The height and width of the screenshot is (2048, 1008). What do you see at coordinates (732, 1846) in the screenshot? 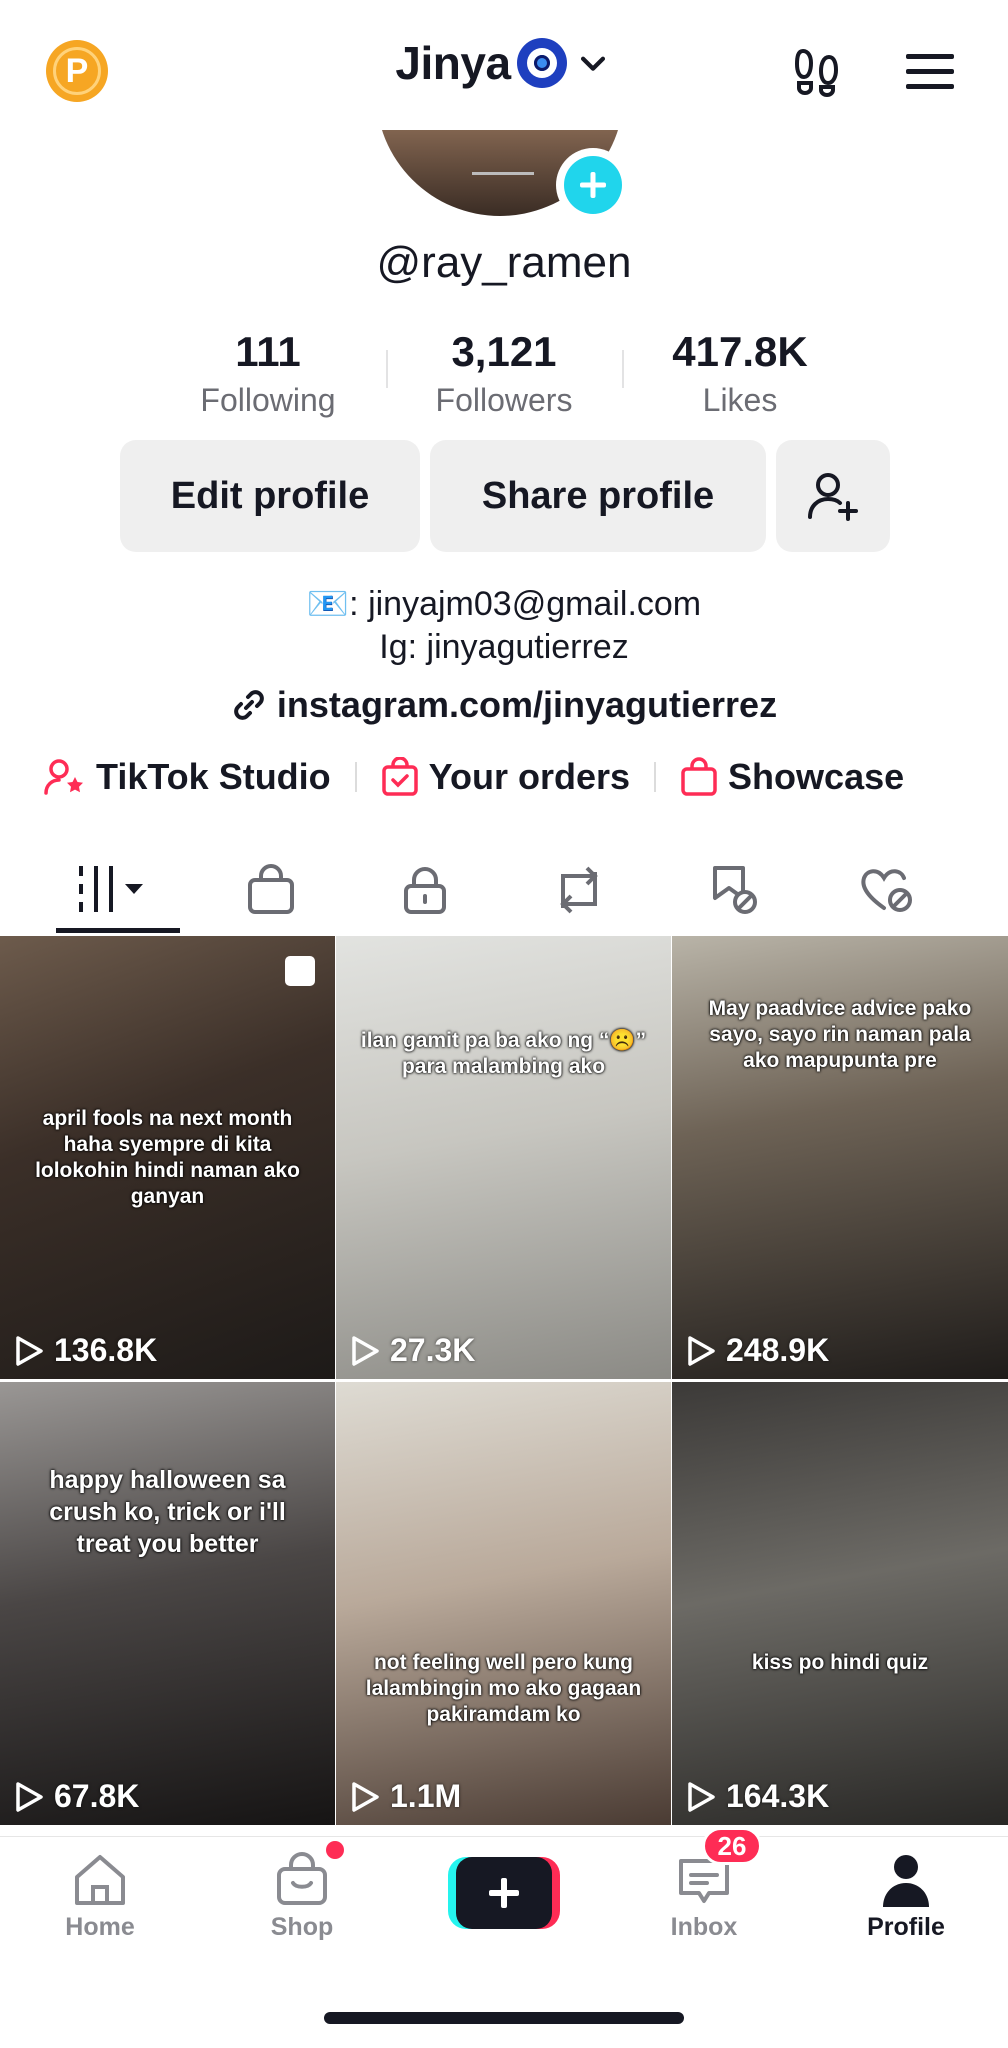
I see `inbox-badge: 26` at bounding box center [732, 1846].